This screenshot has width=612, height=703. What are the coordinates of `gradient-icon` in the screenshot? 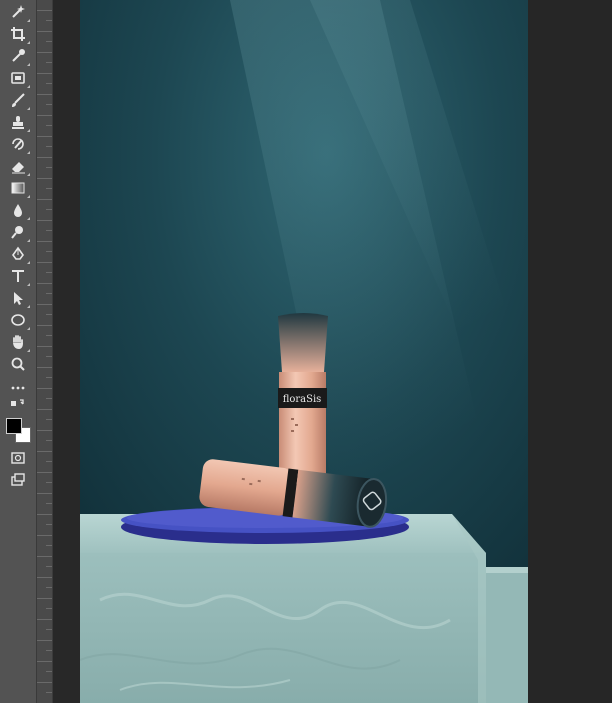 It's located at (18, 188).